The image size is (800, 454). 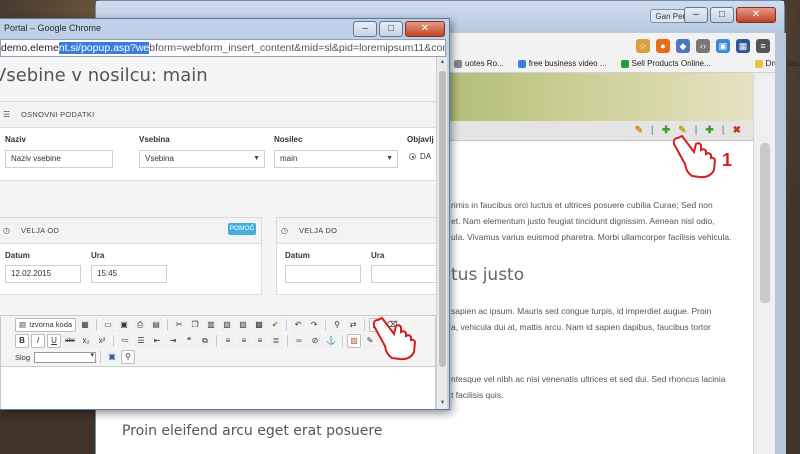 I want to click on menu-icon: ≡, so click(x=763, y=46).